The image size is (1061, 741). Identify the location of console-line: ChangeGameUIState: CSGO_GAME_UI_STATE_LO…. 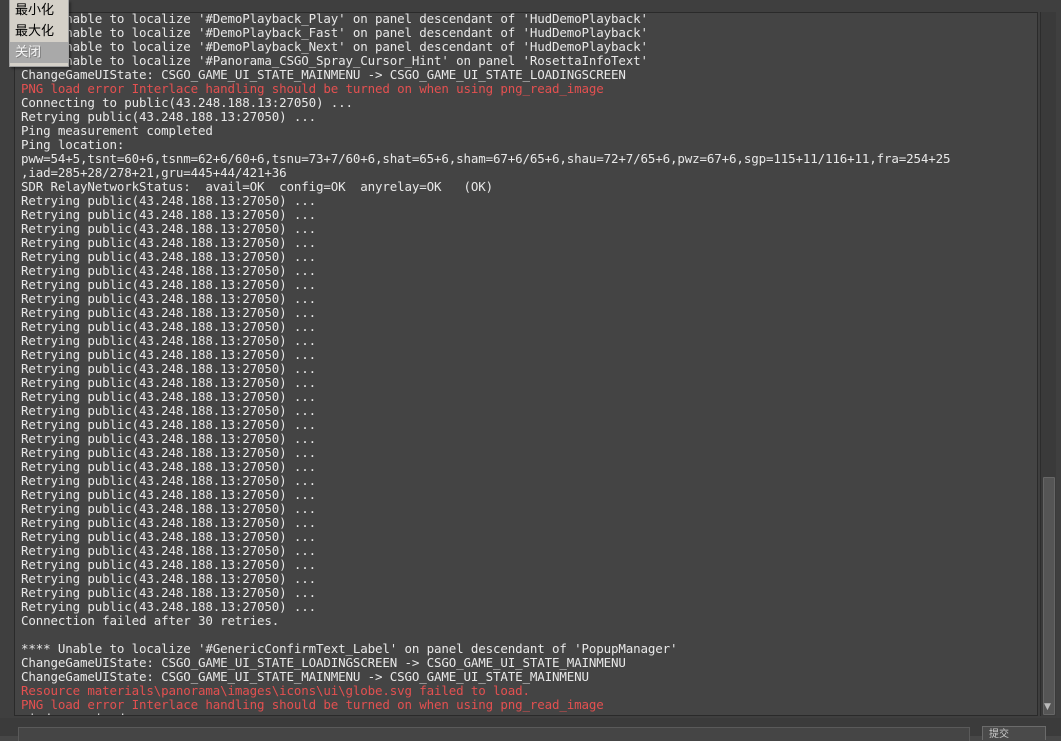
(323, 662).